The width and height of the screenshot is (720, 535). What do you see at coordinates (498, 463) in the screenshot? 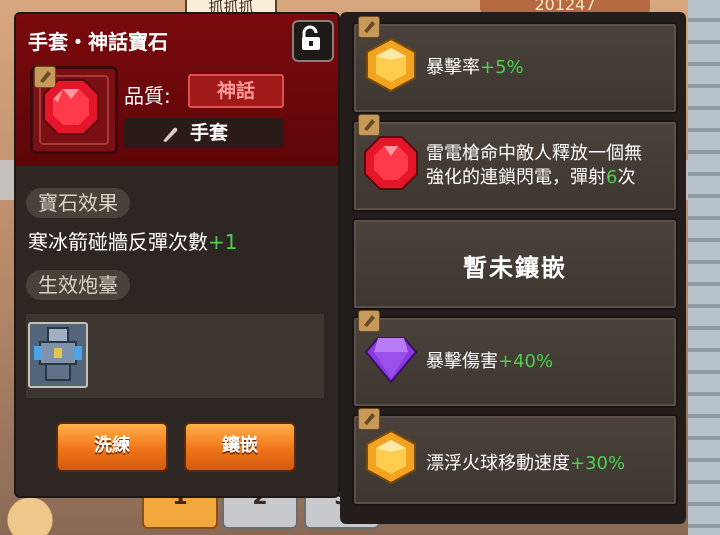
I see `socket-5-effect: 漂浮火球移動速度` at bounding box center [498, 463].